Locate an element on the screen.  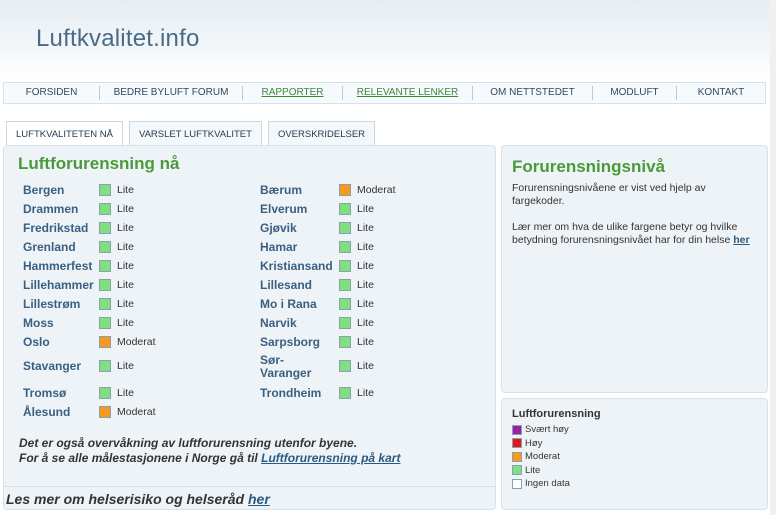
panel-divider is located at coordinates (249, 486).